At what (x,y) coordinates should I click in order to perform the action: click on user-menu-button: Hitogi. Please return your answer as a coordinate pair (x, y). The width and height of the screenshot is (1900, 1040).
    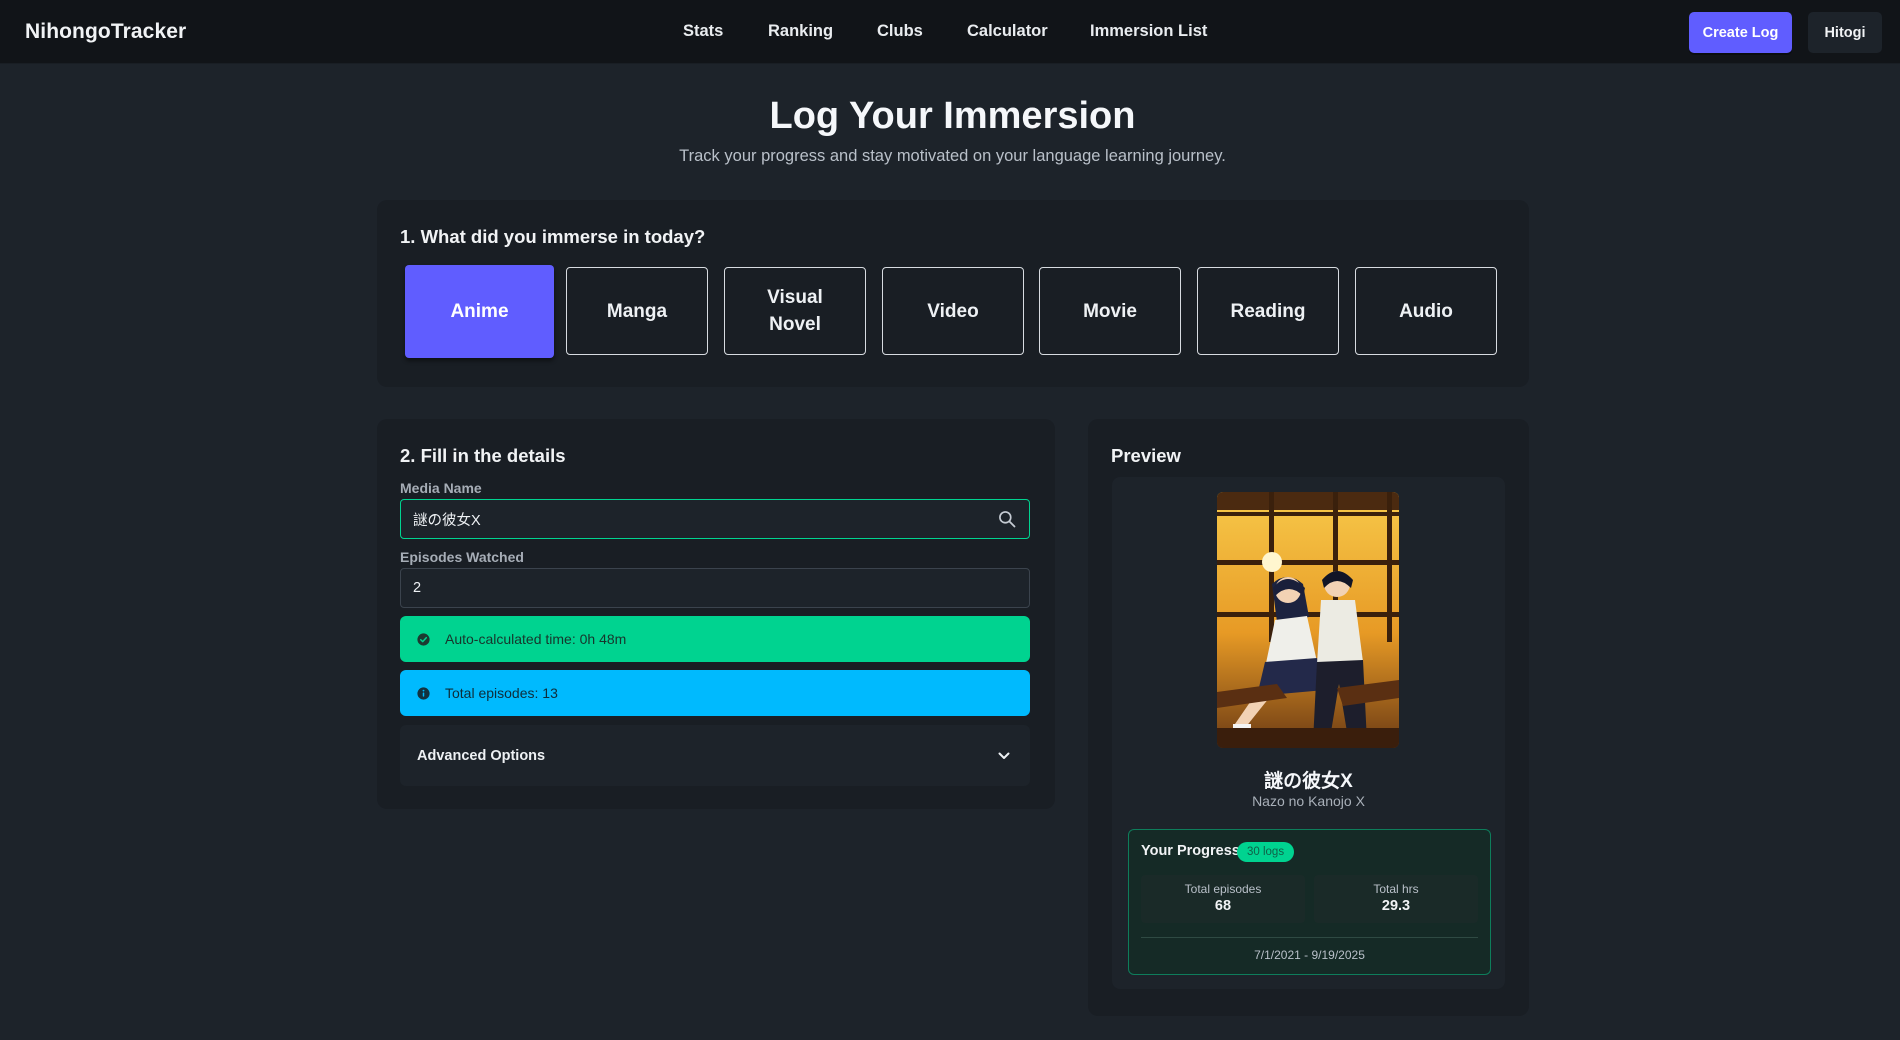
    Looking at the image, I should click on (1845, 32).